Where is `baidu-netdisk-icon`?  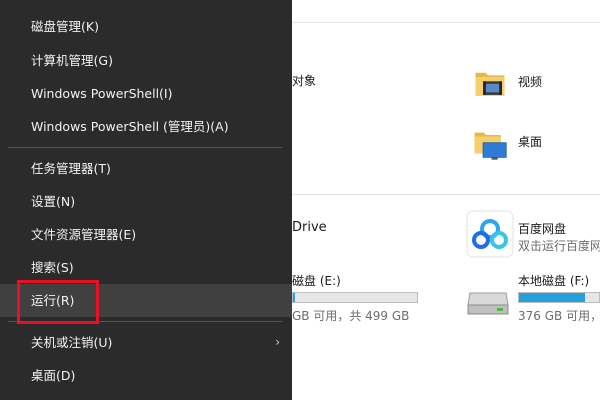
baidu-netdisk-icon is located at coordinates (490, 234).